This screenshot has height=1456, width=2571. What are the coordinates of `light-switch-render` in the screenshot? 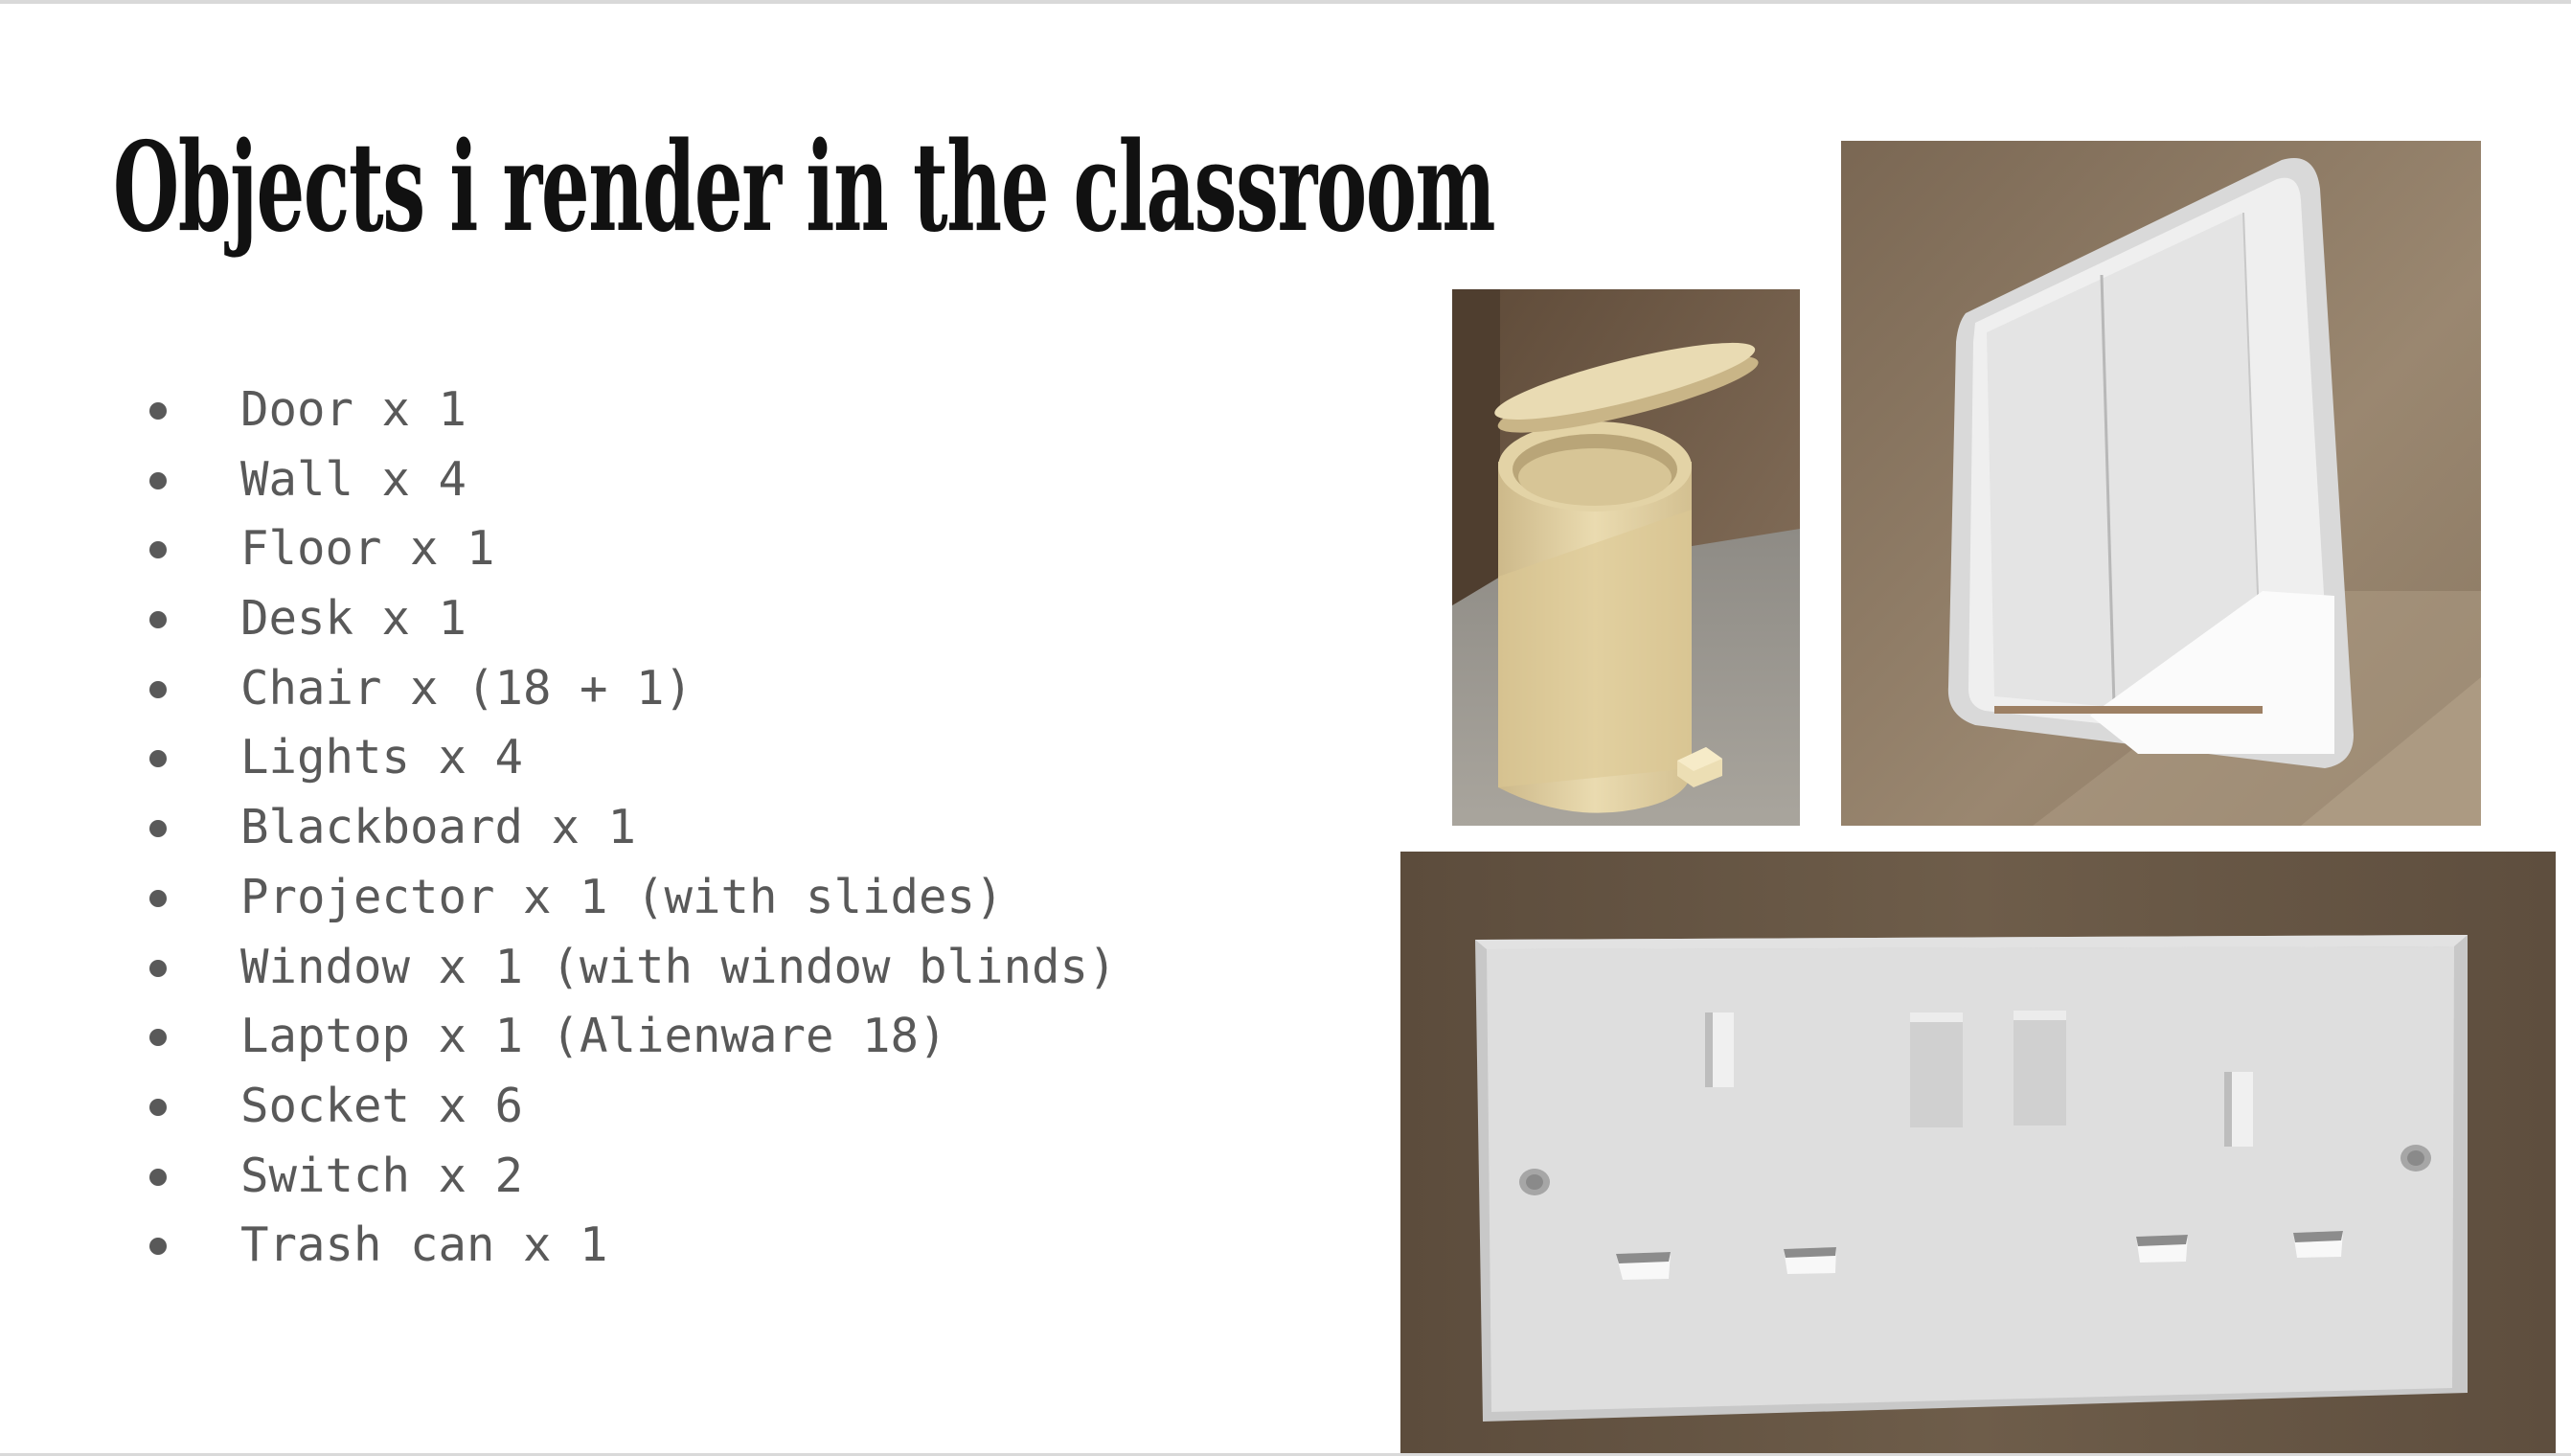 It's located at (2161, 483).